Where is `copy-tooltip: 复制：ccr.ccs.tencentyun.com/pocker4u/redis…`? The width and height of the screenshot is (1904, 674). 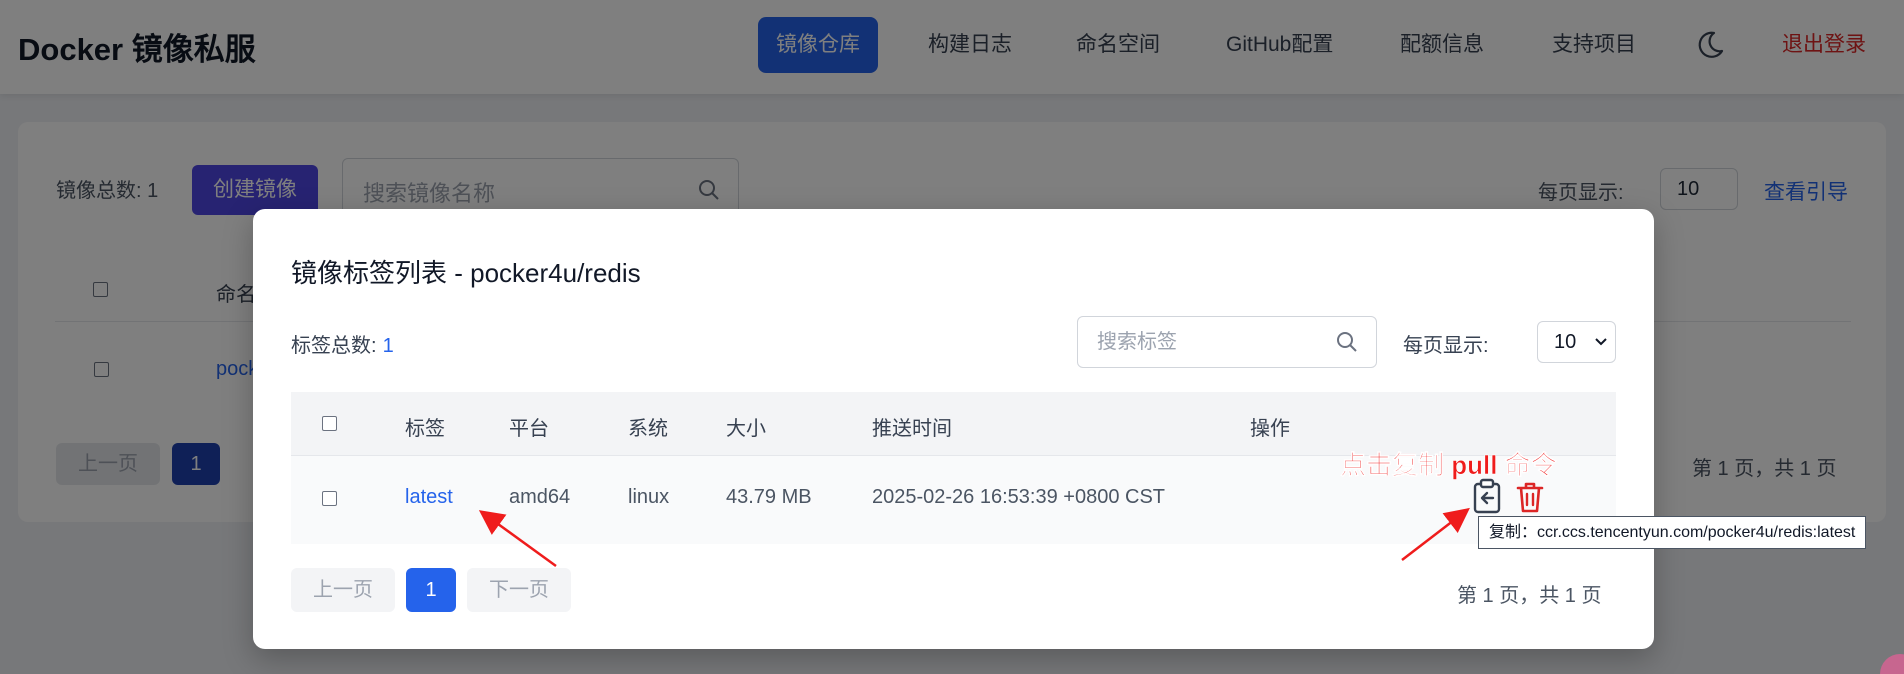 copy-tooltip: 复制：ccr.ccs.tencentyun.com/pocker4u/redis… is located at coordinates (1672, 532).